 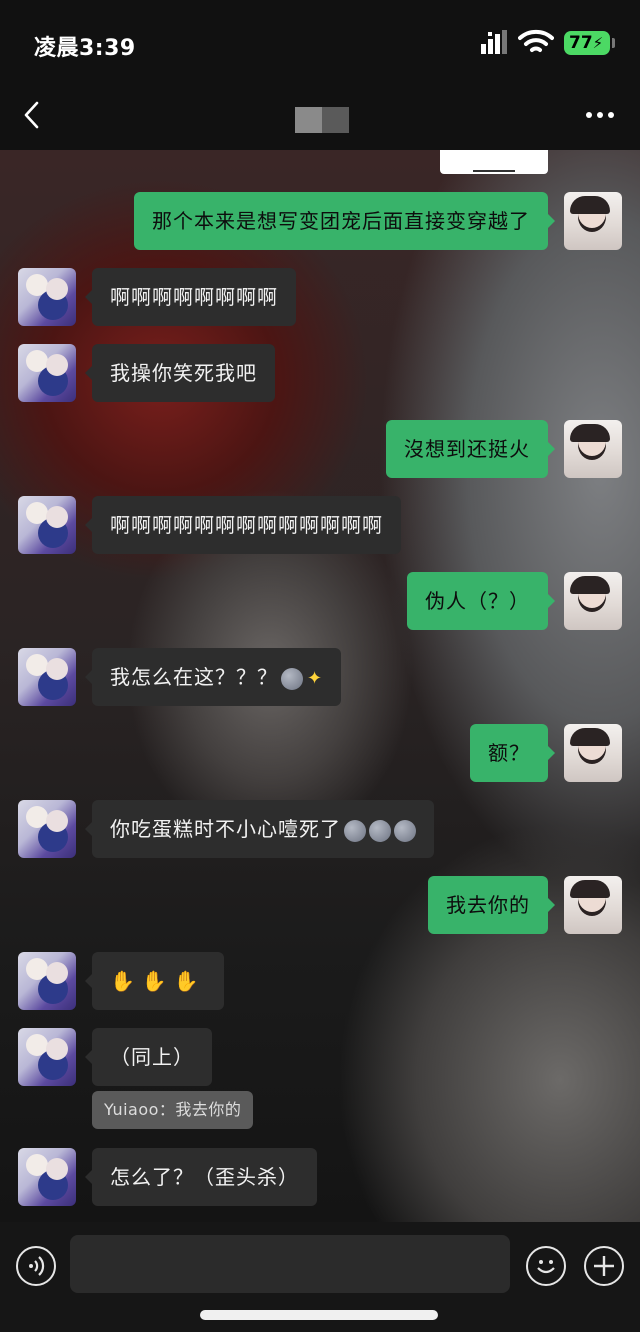 What do you see at coordinates (190, 297) in the screenshot?
I see `message-bubble: 啊啊啊啊啊啊啊啊` at bounding box center [190, 297].